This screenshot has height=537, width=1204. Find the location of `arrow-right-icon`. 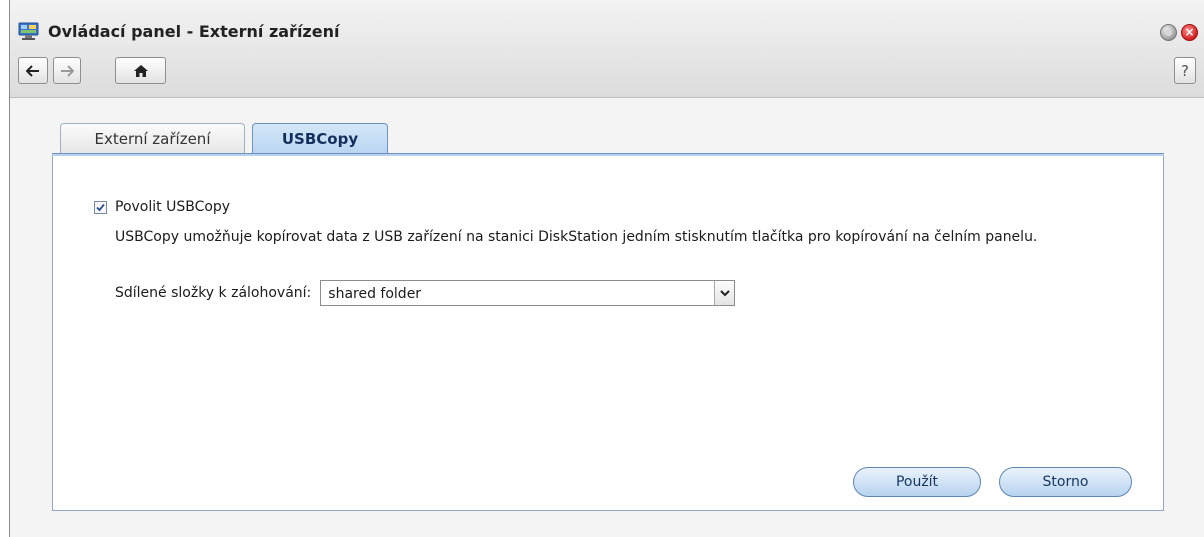

arrow-right-icon is located at coordinates (67, 70).